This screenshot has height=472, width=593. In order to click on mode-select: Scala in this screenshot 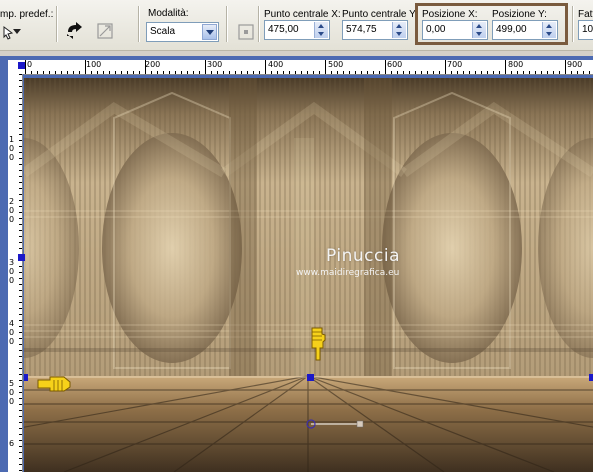, I will do `click(182, 32)`.